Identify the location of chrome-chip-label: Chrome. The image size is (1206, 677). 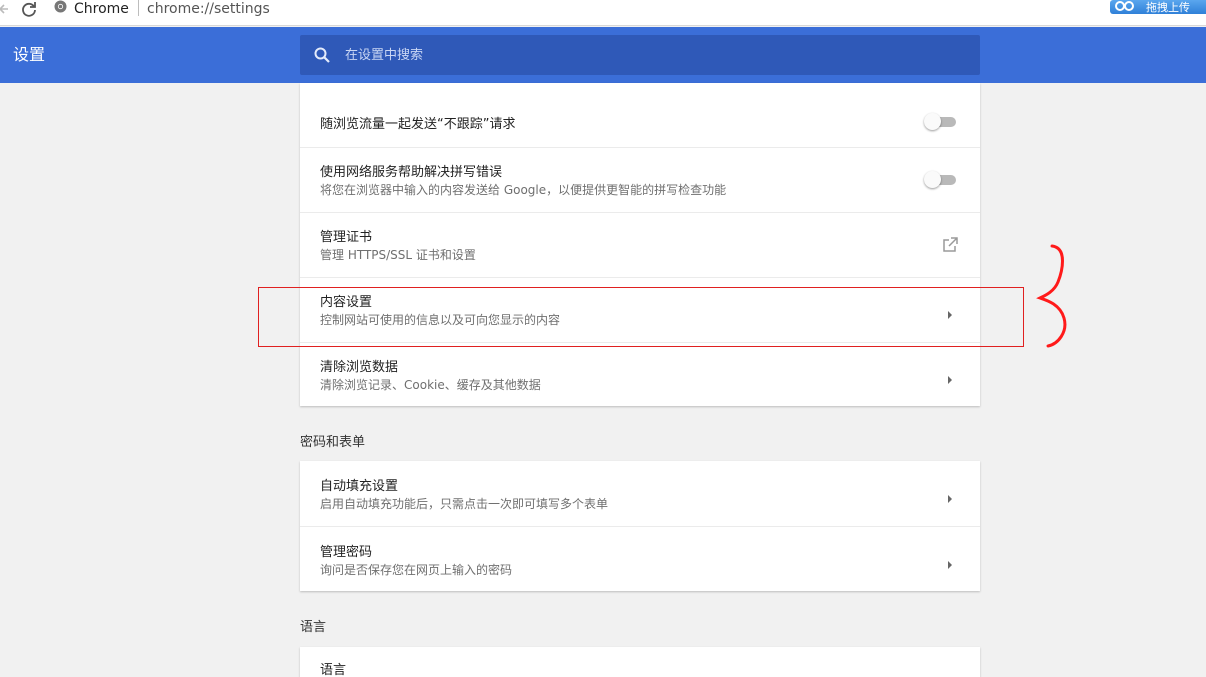
(101, 8).